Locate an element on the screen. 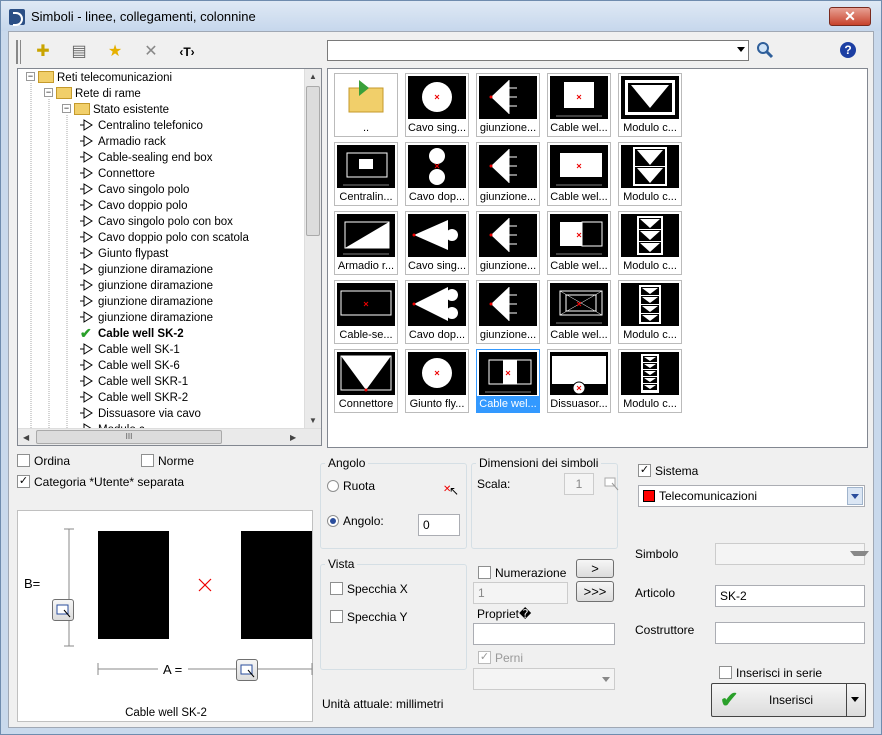 This screenshot has height=735, width=882. help-icon: ? is located at coordinates (848, 50).